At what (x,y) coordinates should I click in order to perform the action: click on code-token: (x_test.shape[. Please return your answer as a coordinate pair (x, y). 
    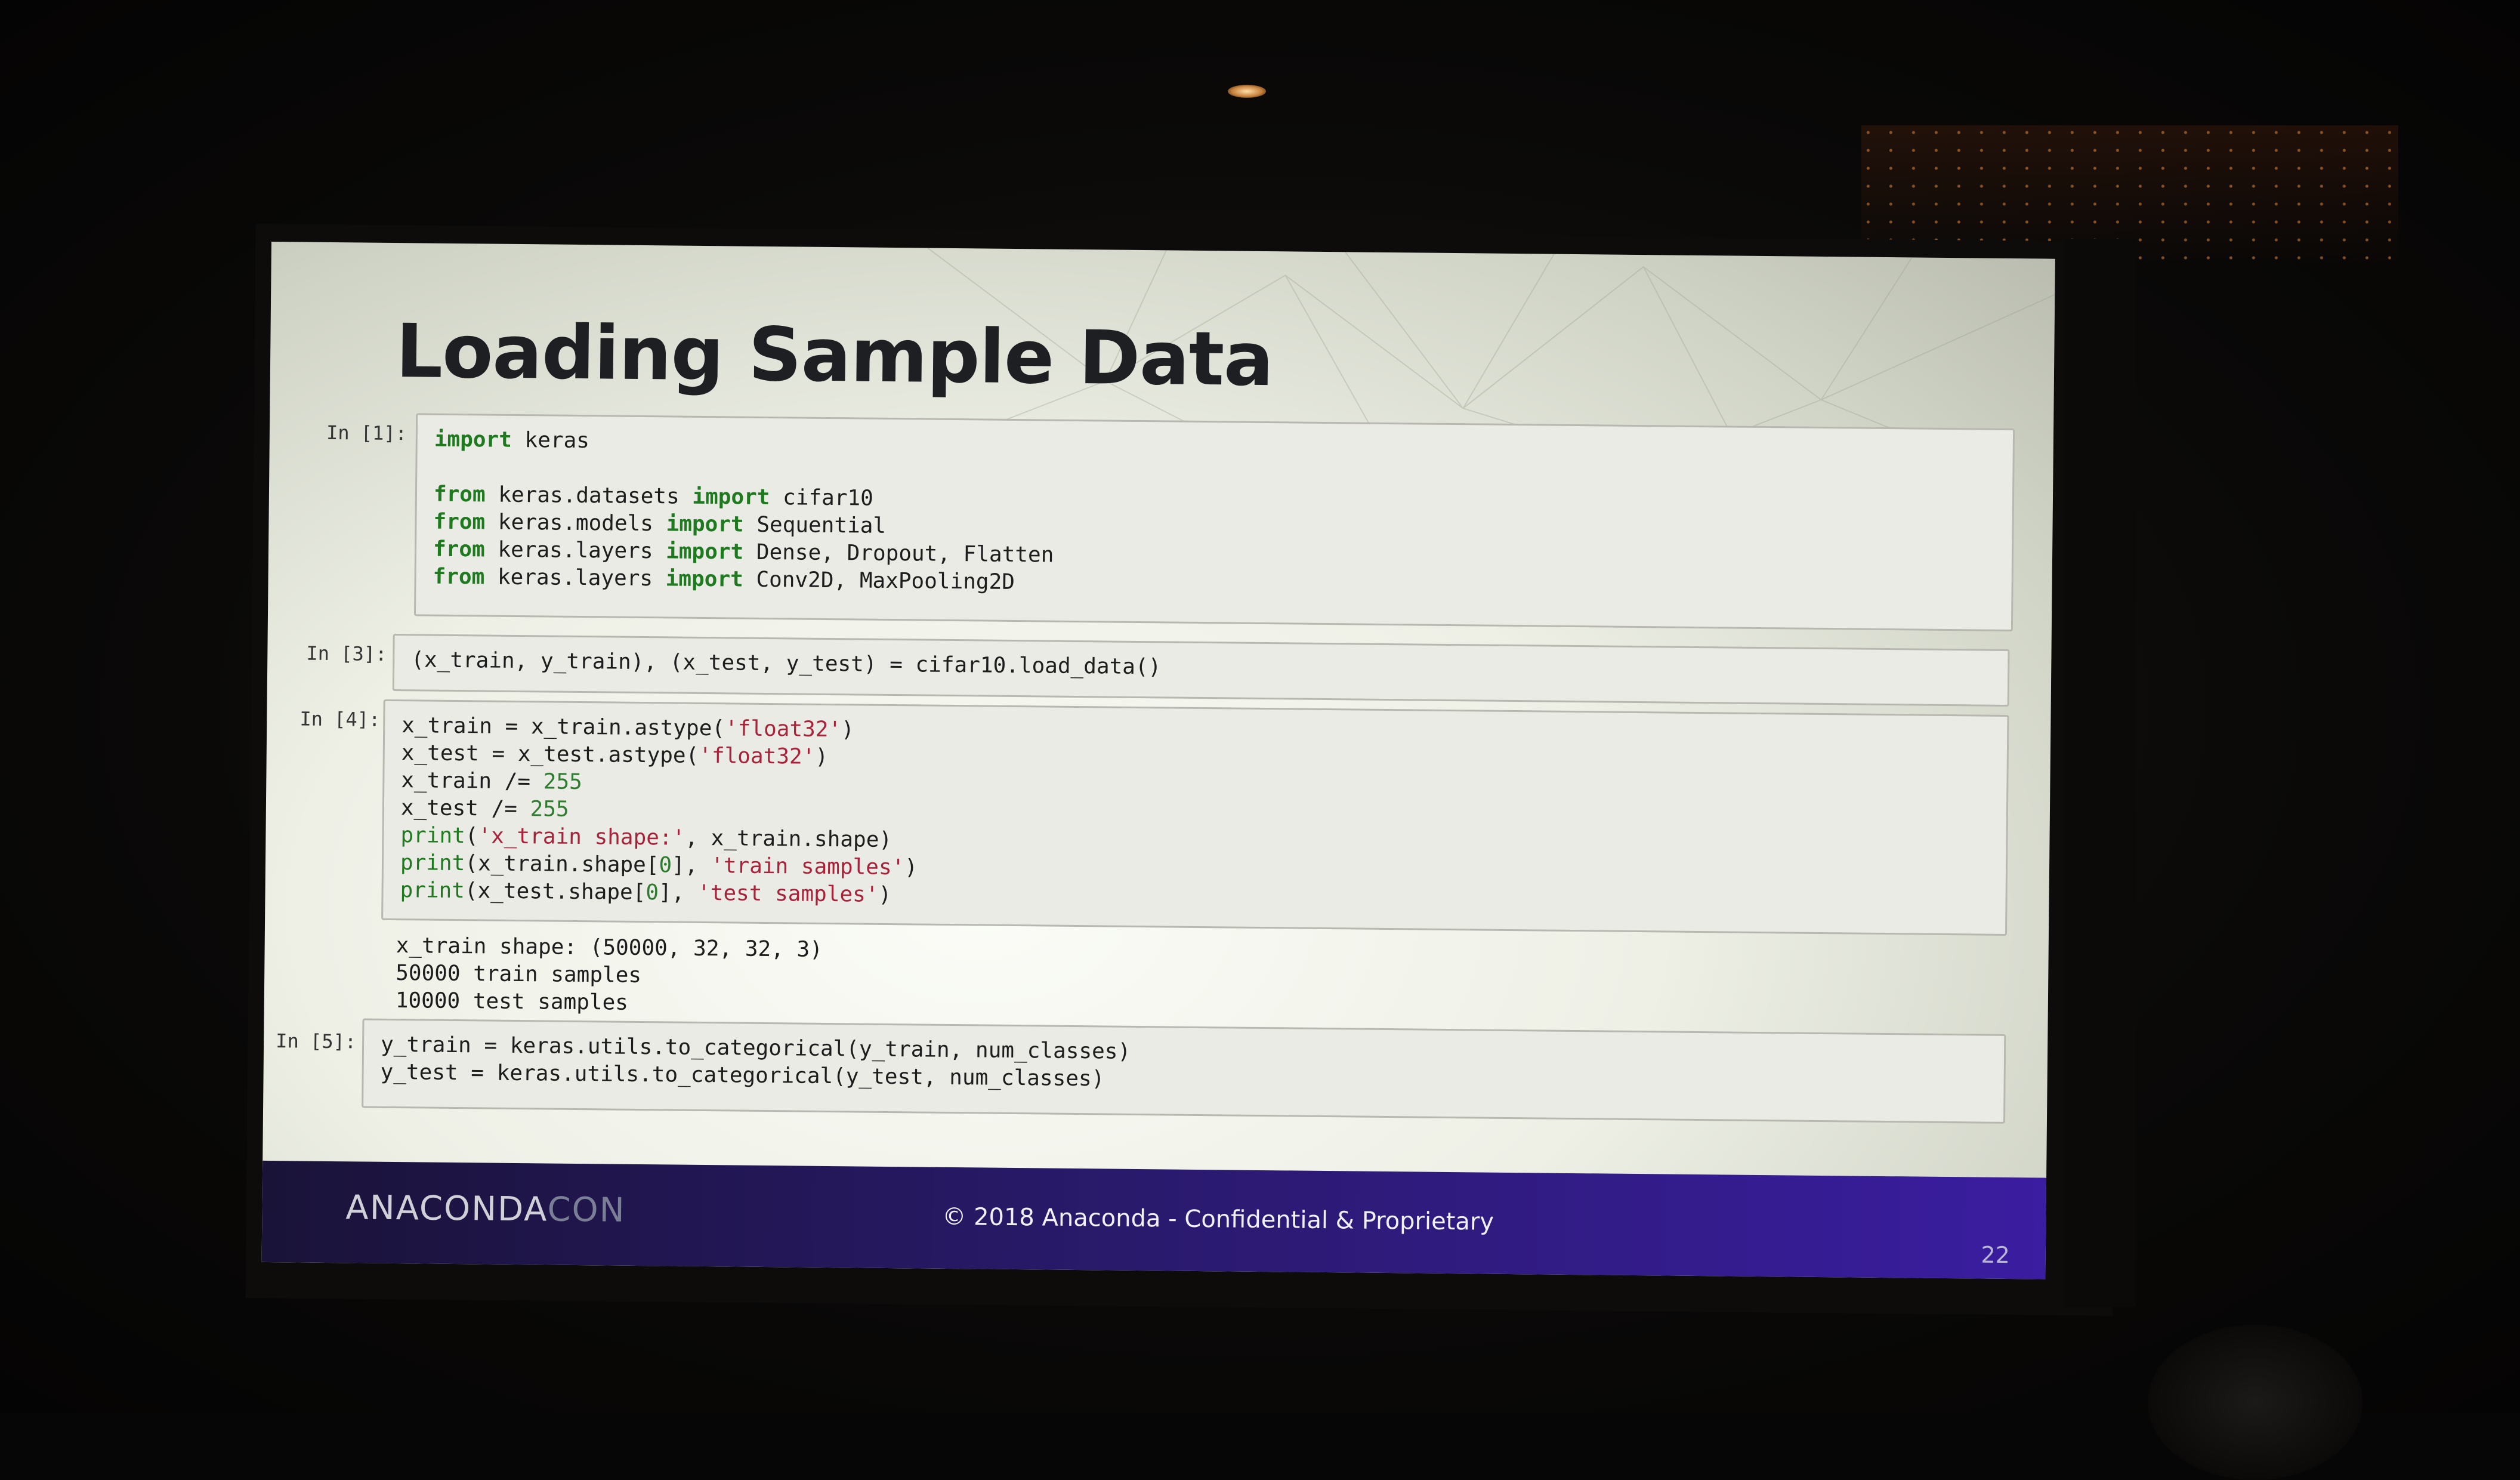
    Looking at the image, I should click on (555, 891).